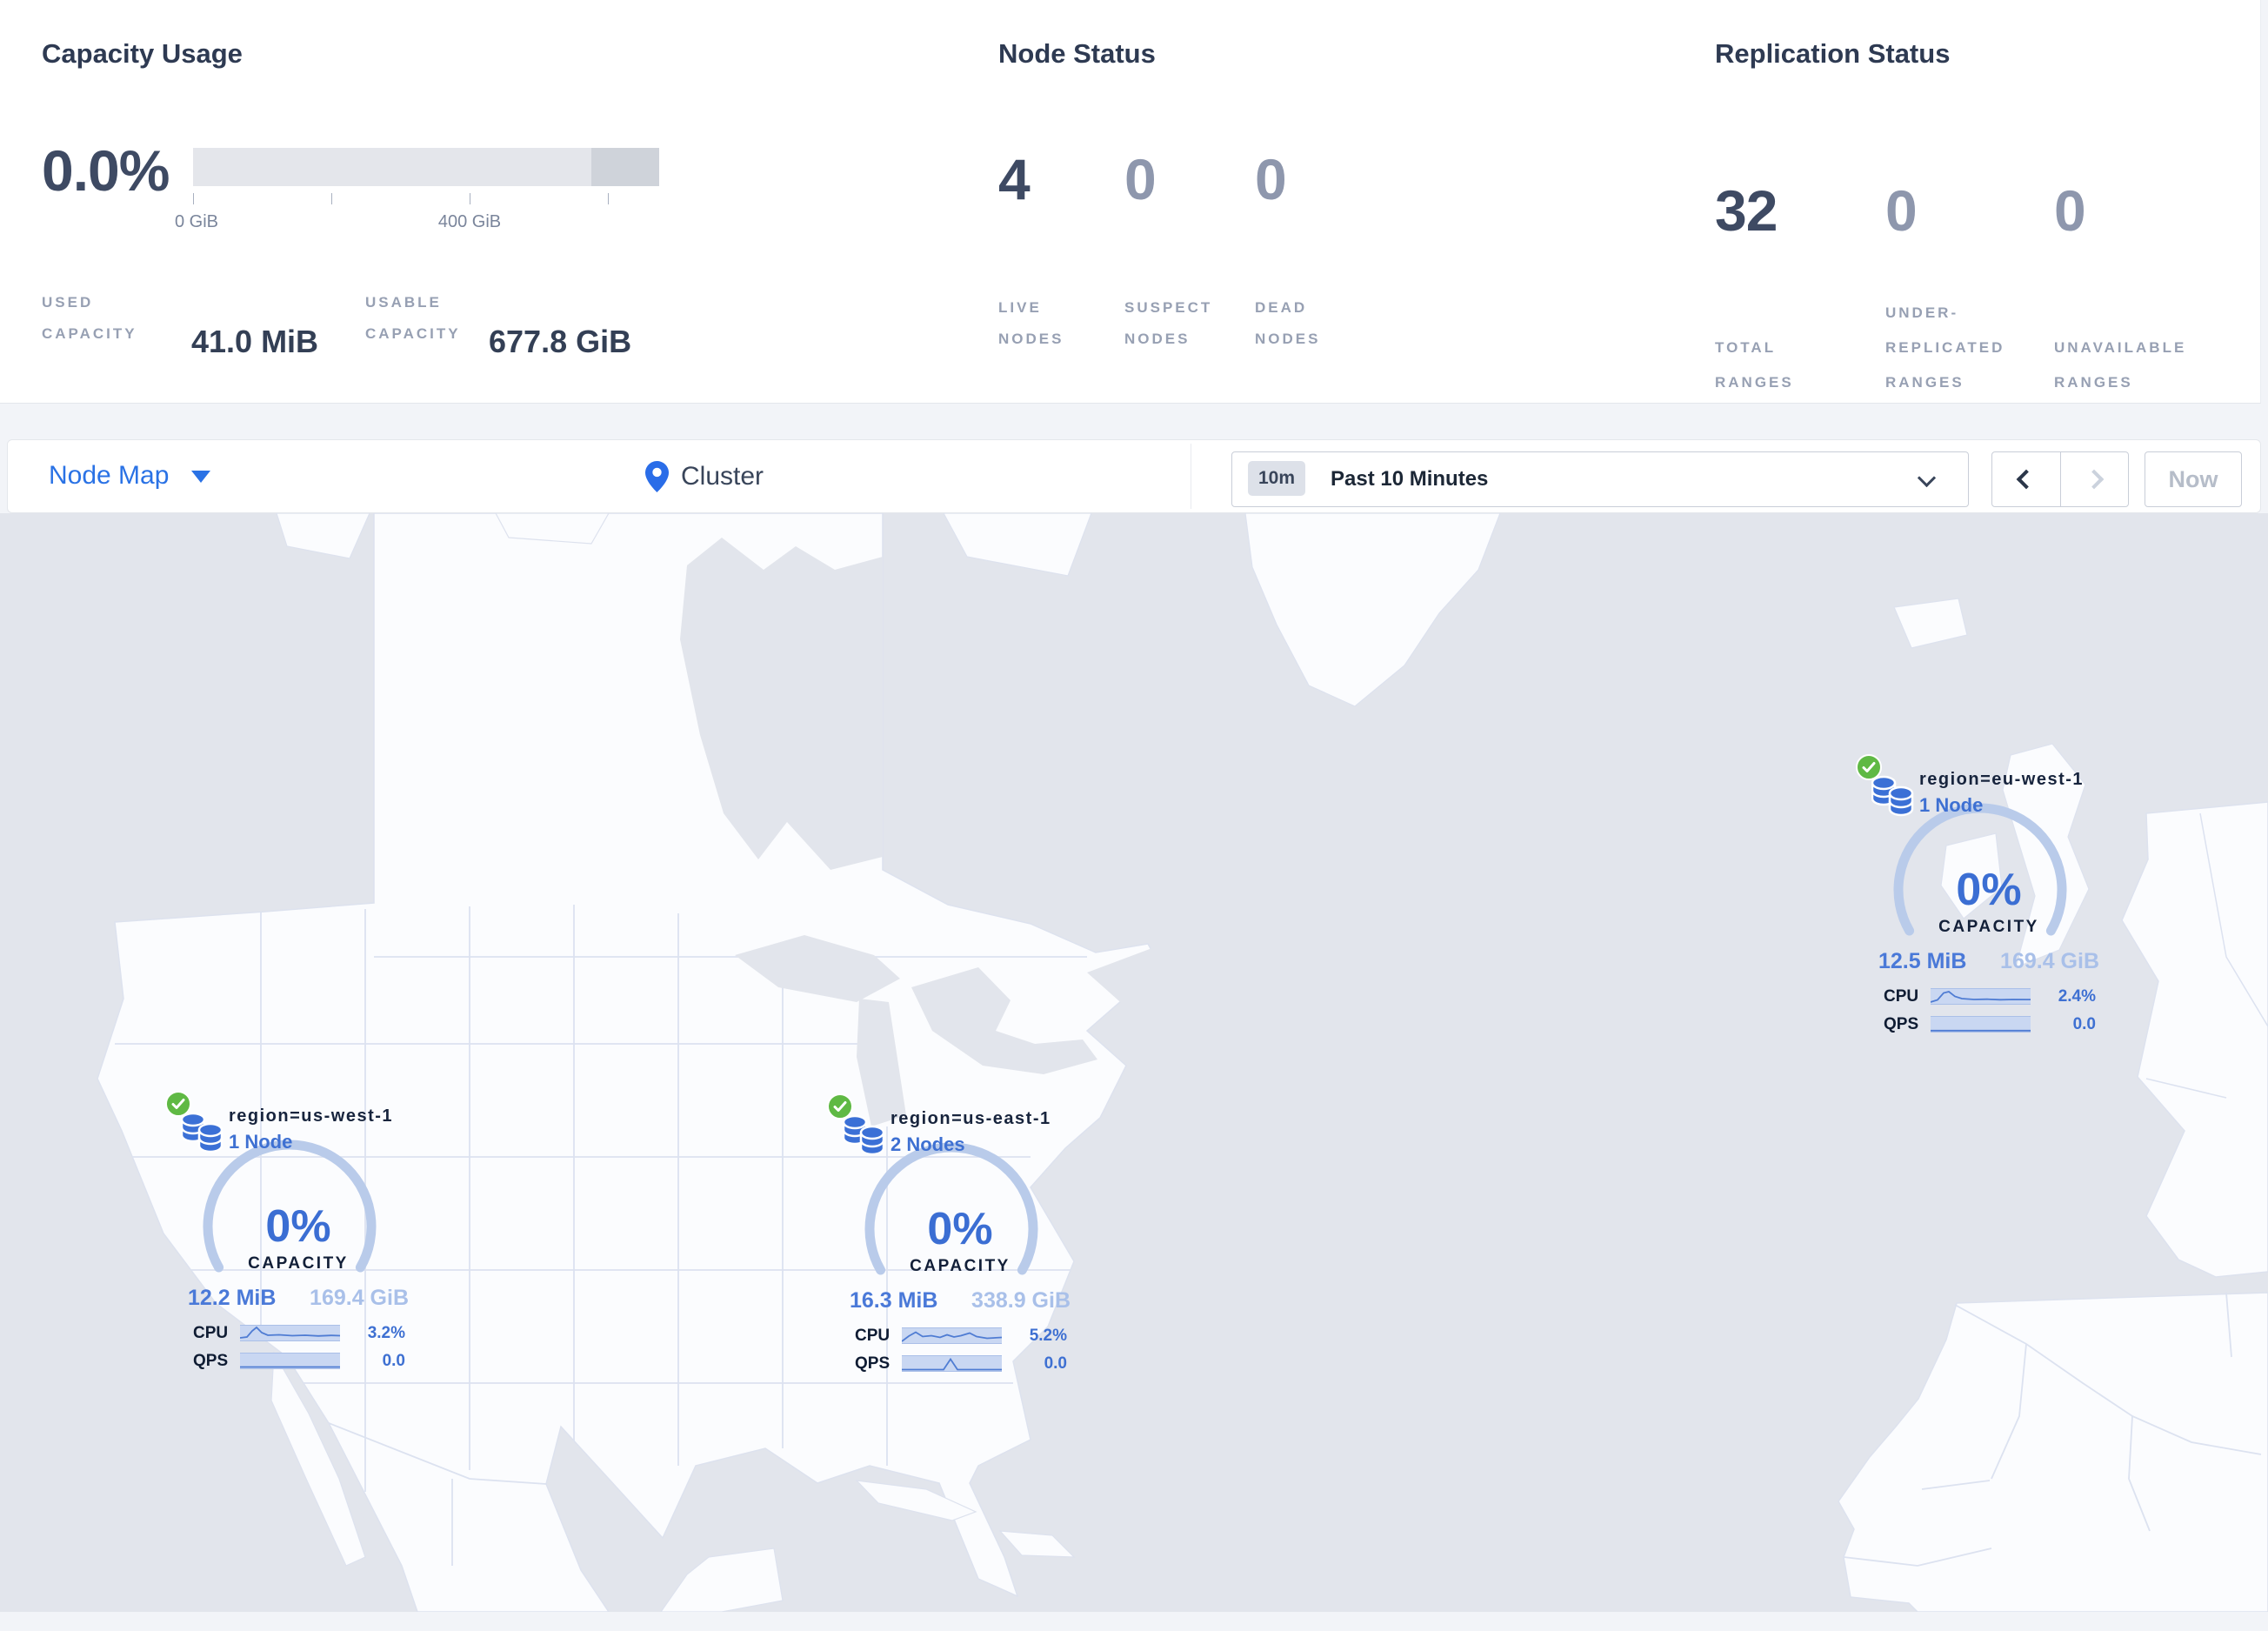  Describe the element at coordinates (1077, 53) in the screenshot. I see `node-status-title: Node Status` at that location.